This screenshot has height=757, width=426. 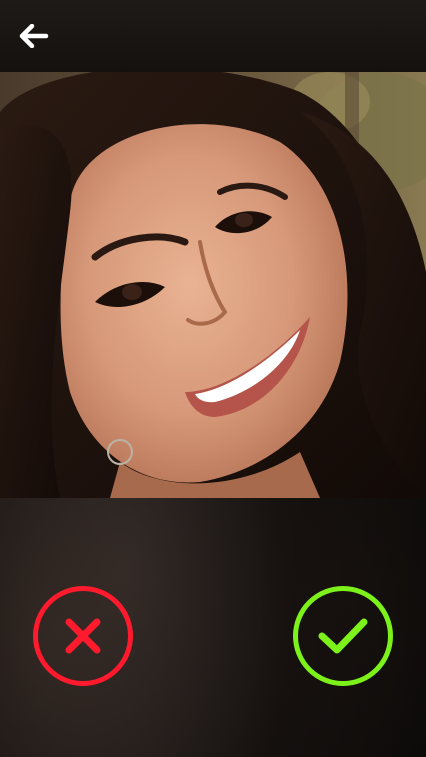 I want to click on accept-button, so click(x=343, y=636).